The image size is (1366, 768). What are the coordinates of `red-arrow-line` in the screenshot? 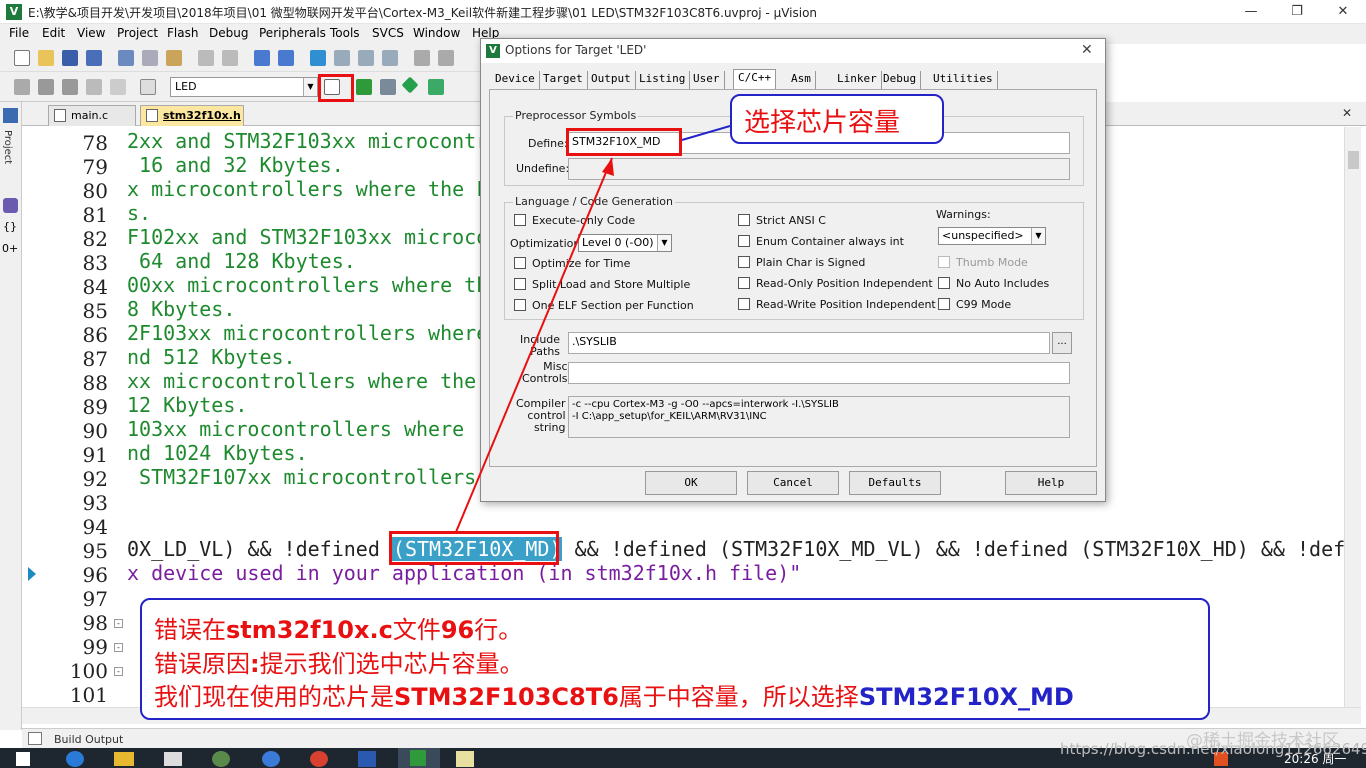 It's located at (534, 345).